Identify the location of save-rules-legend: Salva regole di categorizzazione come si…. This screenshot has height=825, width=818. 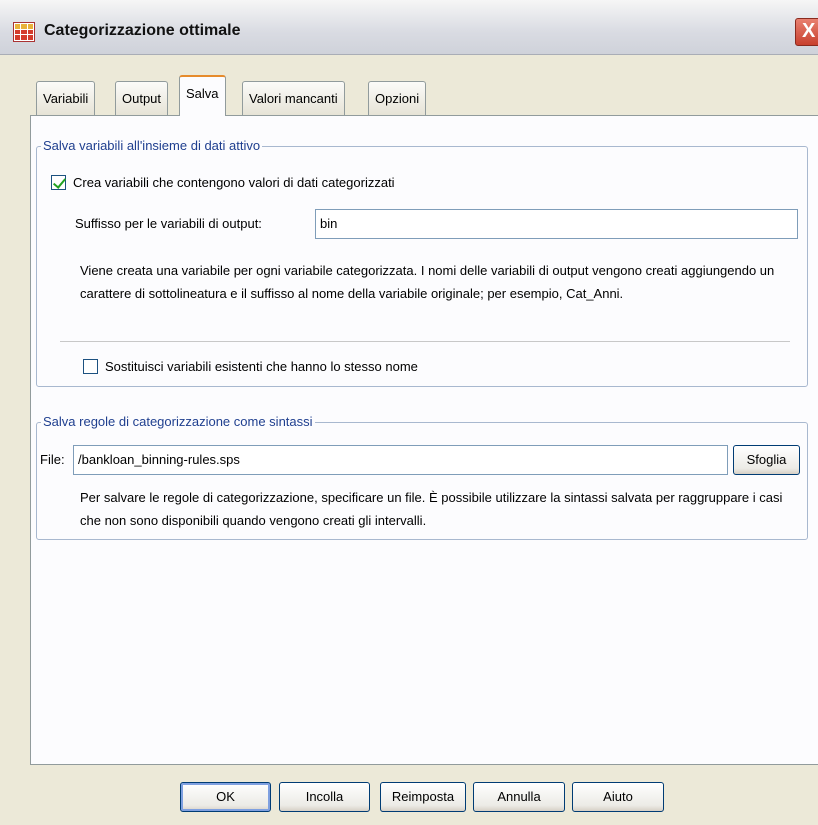
(178, 421).